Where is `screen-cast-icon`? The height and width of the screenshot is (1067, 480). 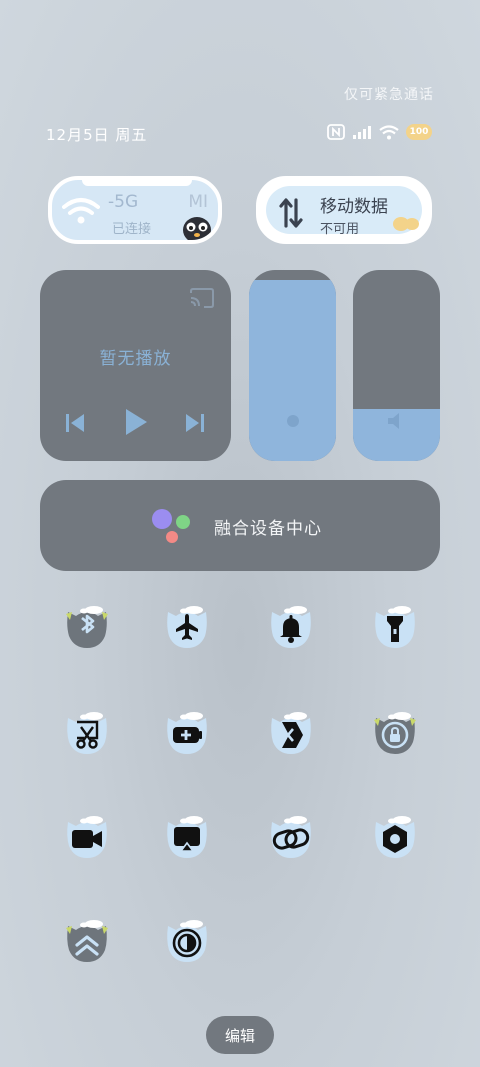
screen-cast-icon is located at coordinates (187, 837).